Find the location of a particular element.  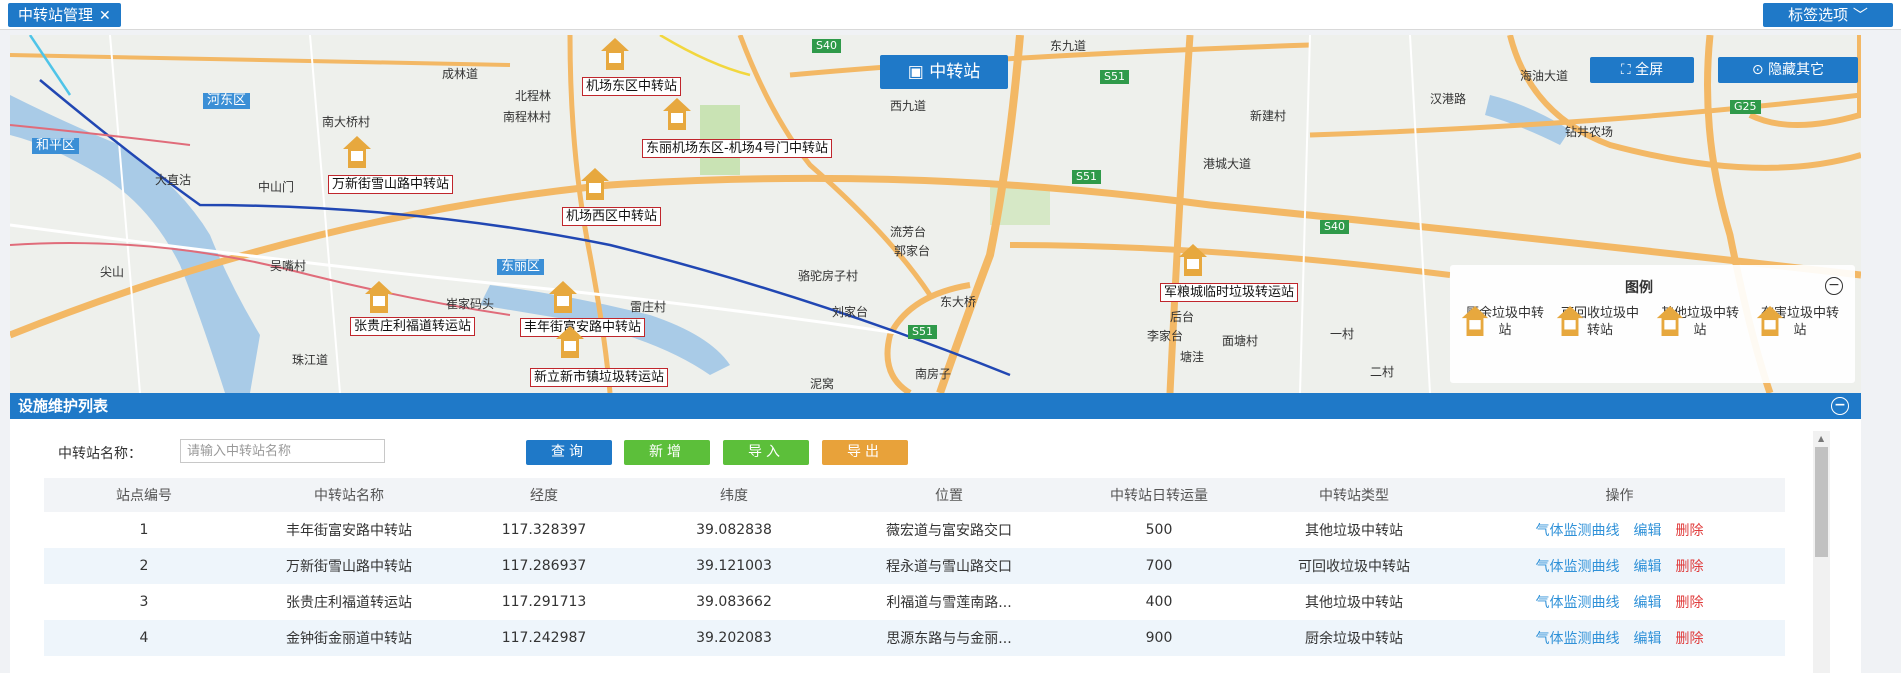

column-header: 位置 is located at coordinates (949, 495).